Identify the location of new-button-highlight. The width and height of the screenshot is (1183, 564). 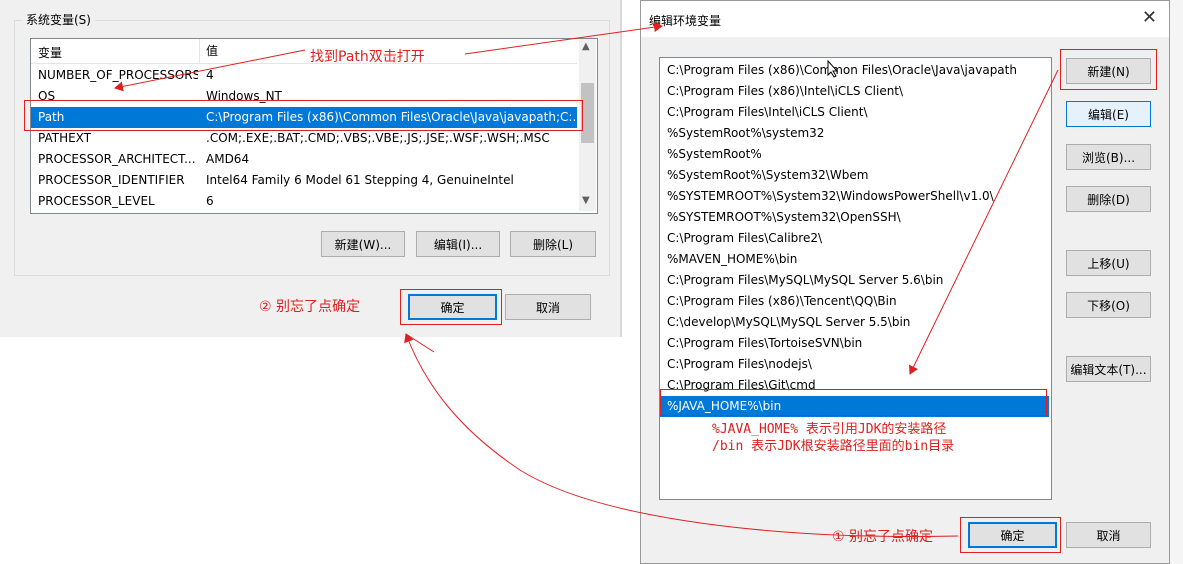
(1108, 69).